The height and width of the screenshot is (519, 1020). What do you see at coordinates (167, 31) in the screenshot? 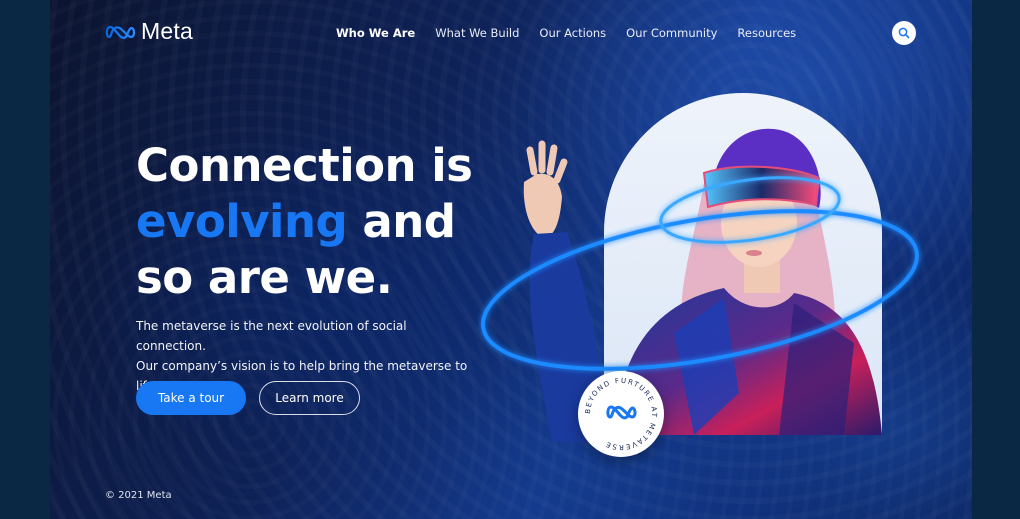
I see `brand-name: Meta` at bounding box center [167, 31].